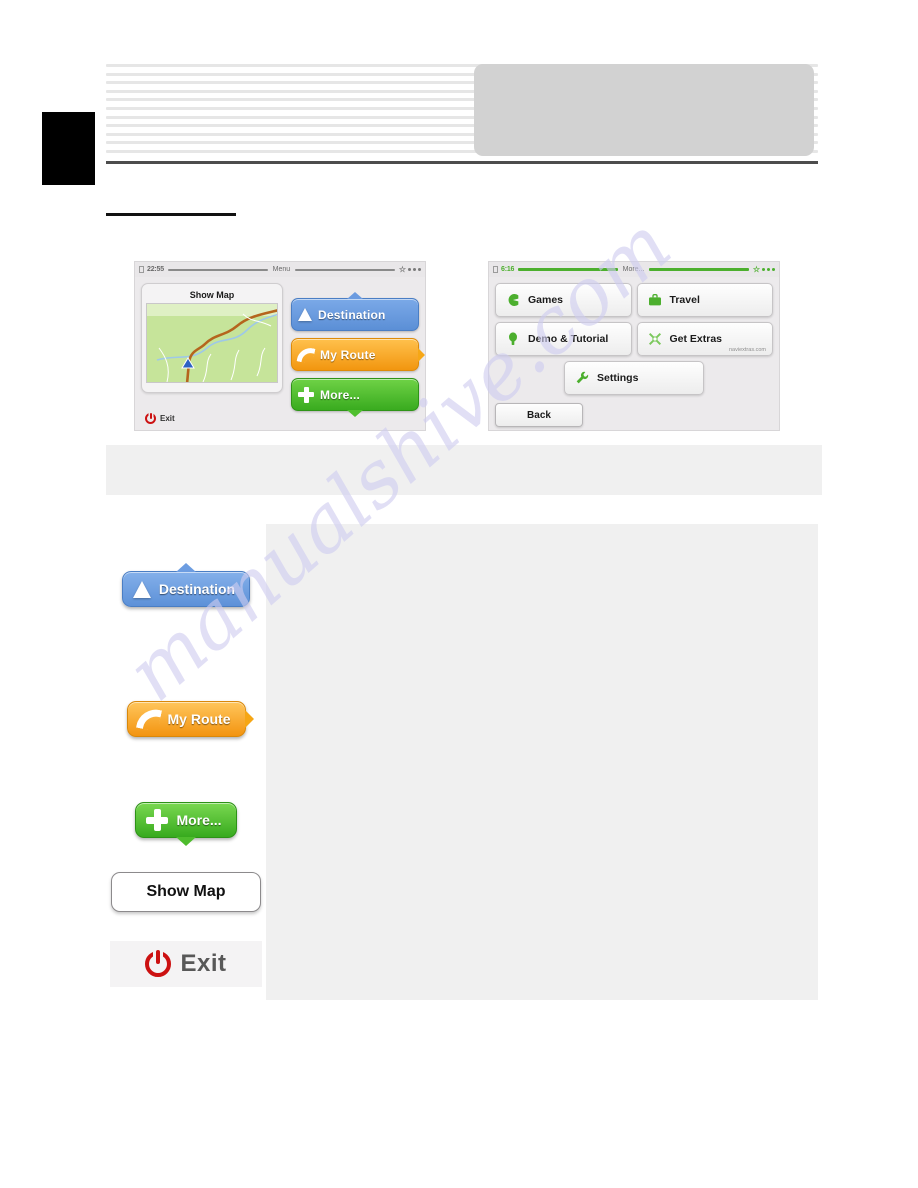 This screenshot has width=918, height=1188. I want to click on games-icon, so click(513, 300).